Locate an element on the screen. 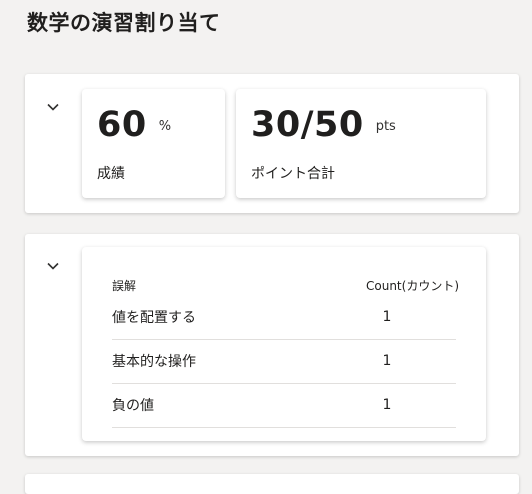 The width and height of the screenshot is (532, 494). table-row: 値を配置する 1 is located at coordinates (284, 317).